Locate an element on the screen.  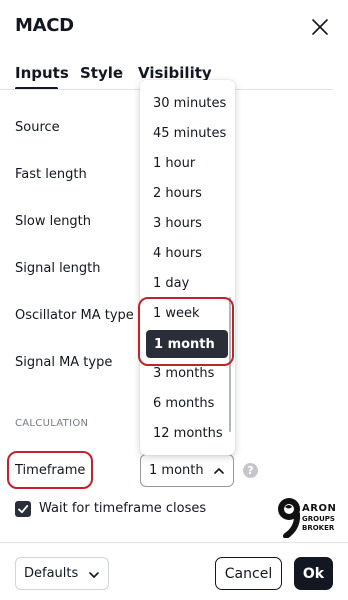
dropdown-option-1-day: 1 day is located at coordinates (187, 283).